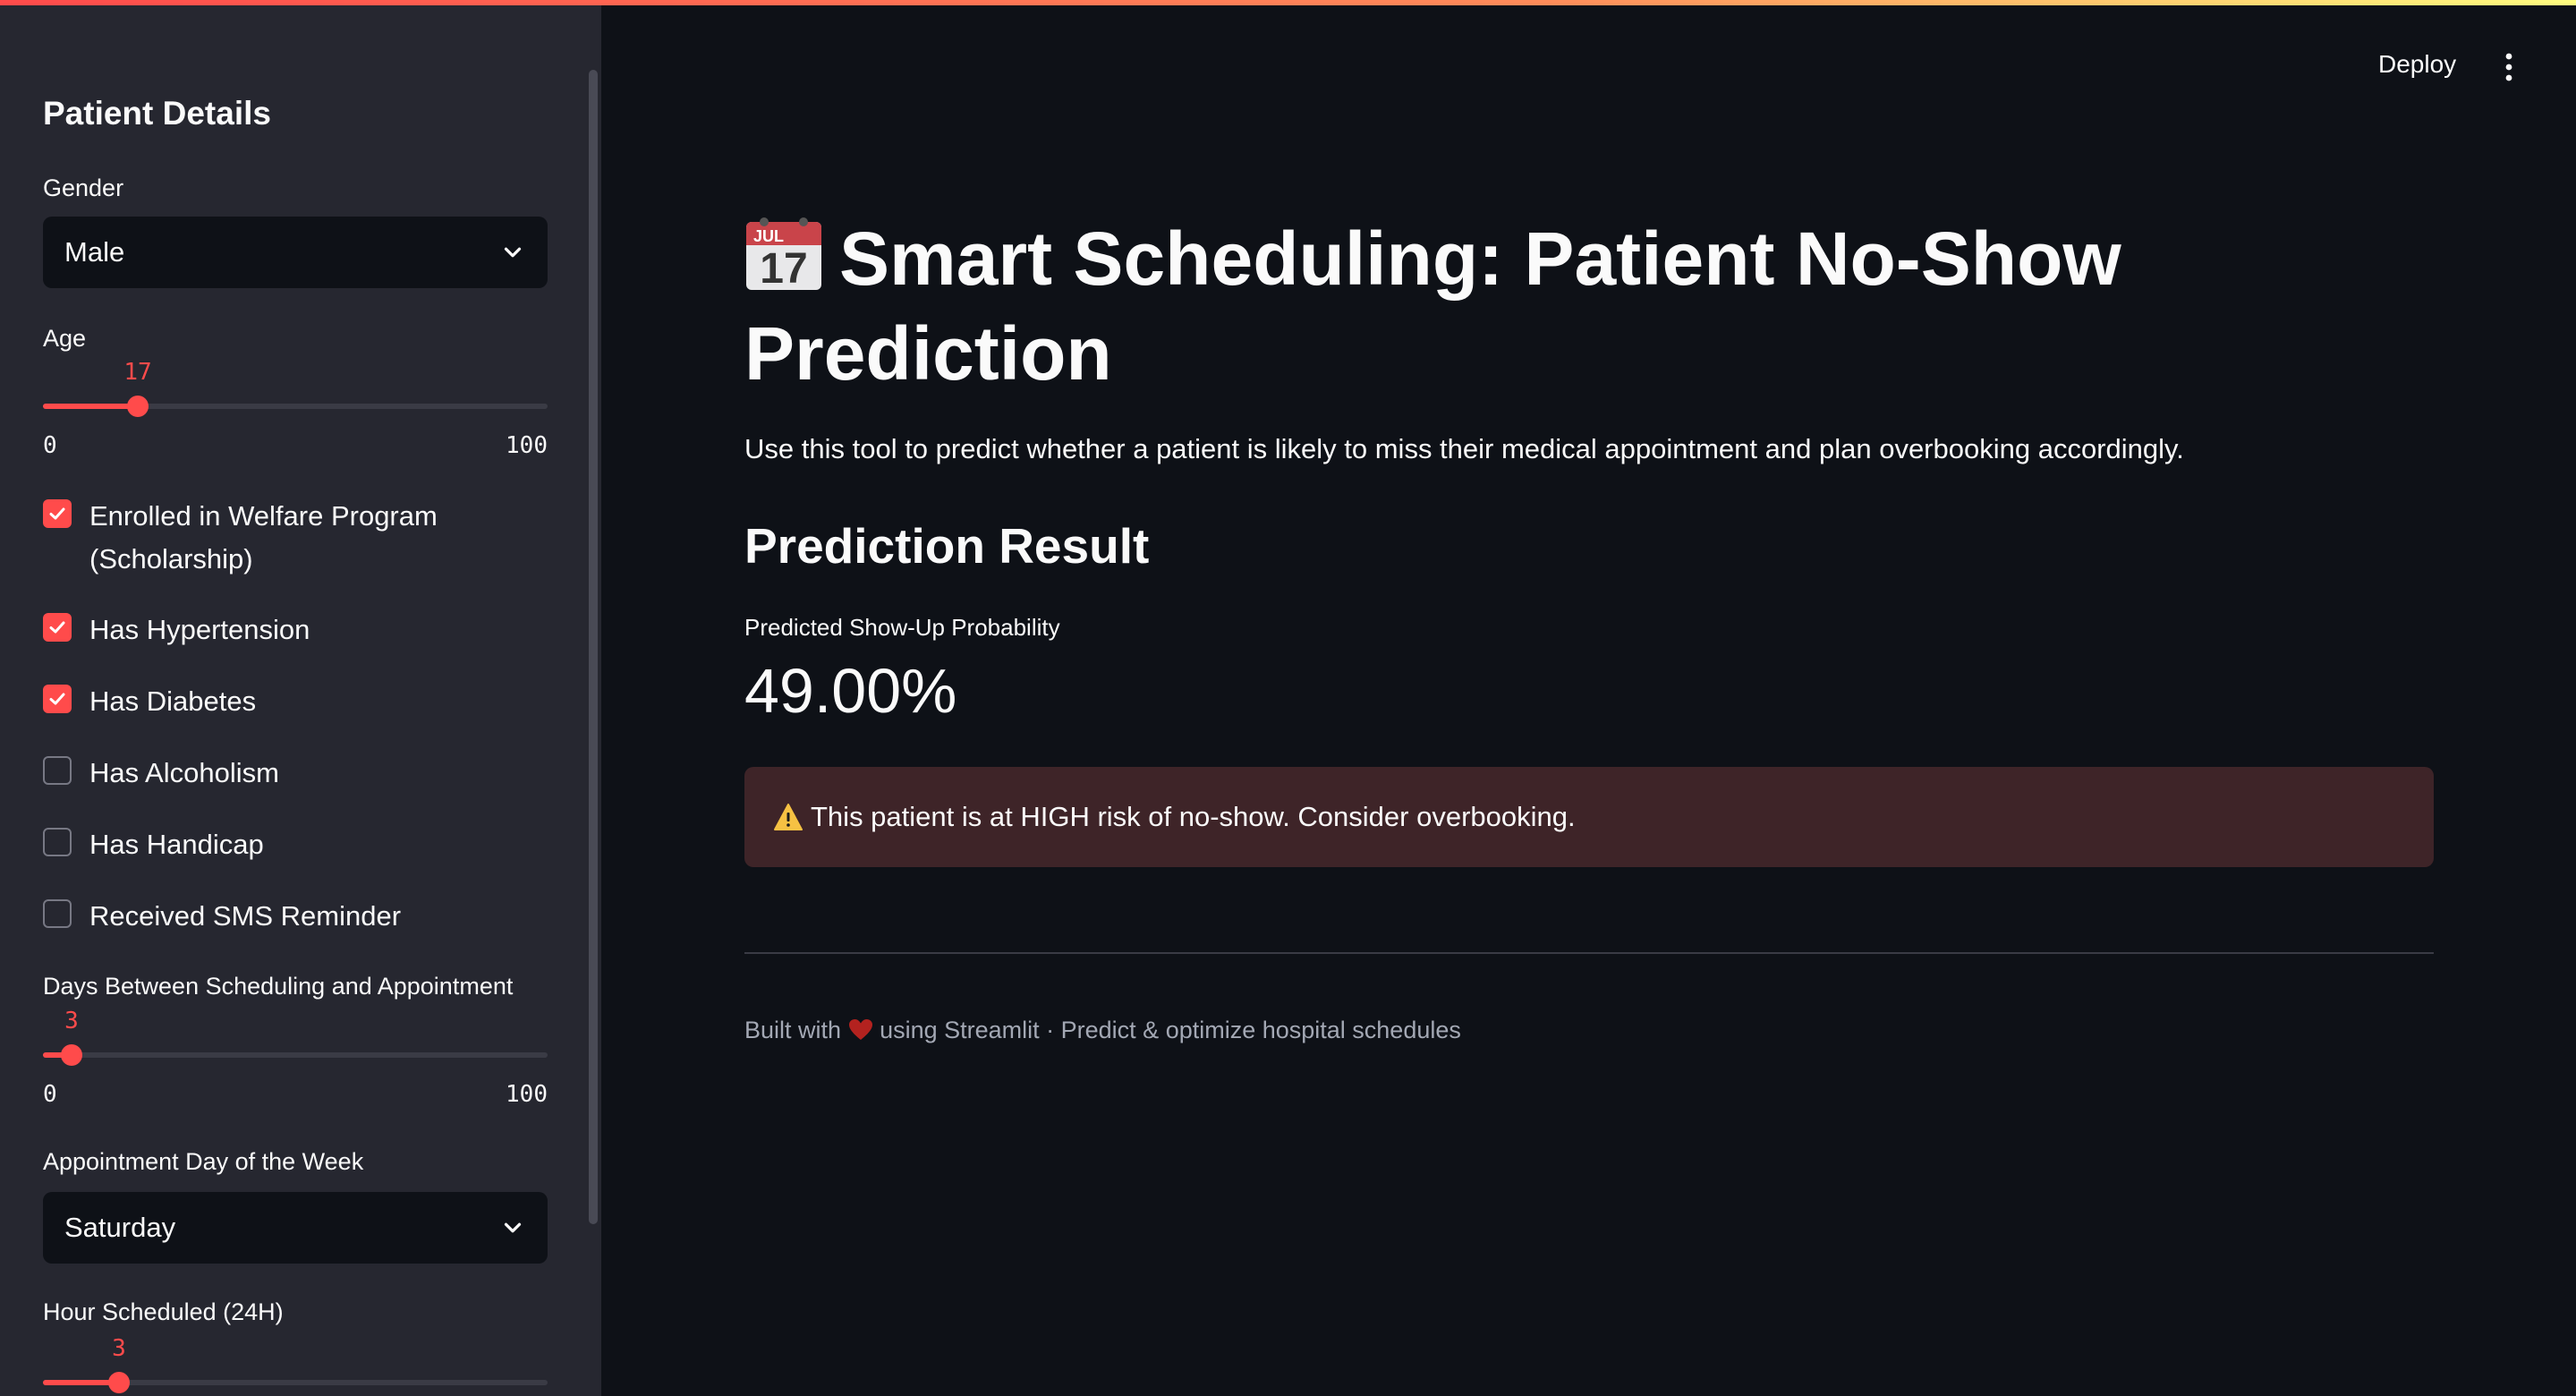  Describe the element at coordinates (199, 629) in the screenshot. I see `checkbox-label: Has Hypertension` at that location.